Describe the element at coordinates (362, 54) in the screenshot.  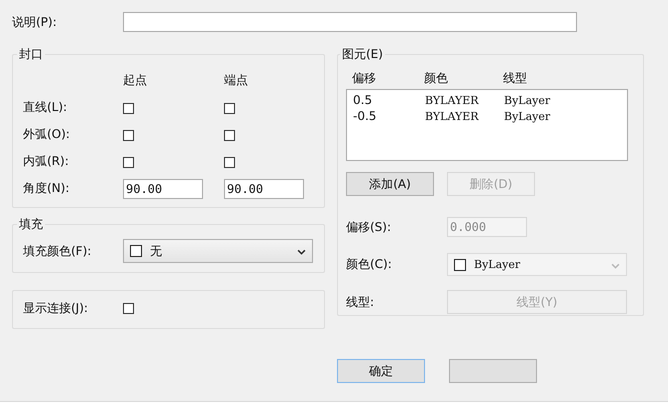
I see `elements-group-title: 图元(E)` at that location.